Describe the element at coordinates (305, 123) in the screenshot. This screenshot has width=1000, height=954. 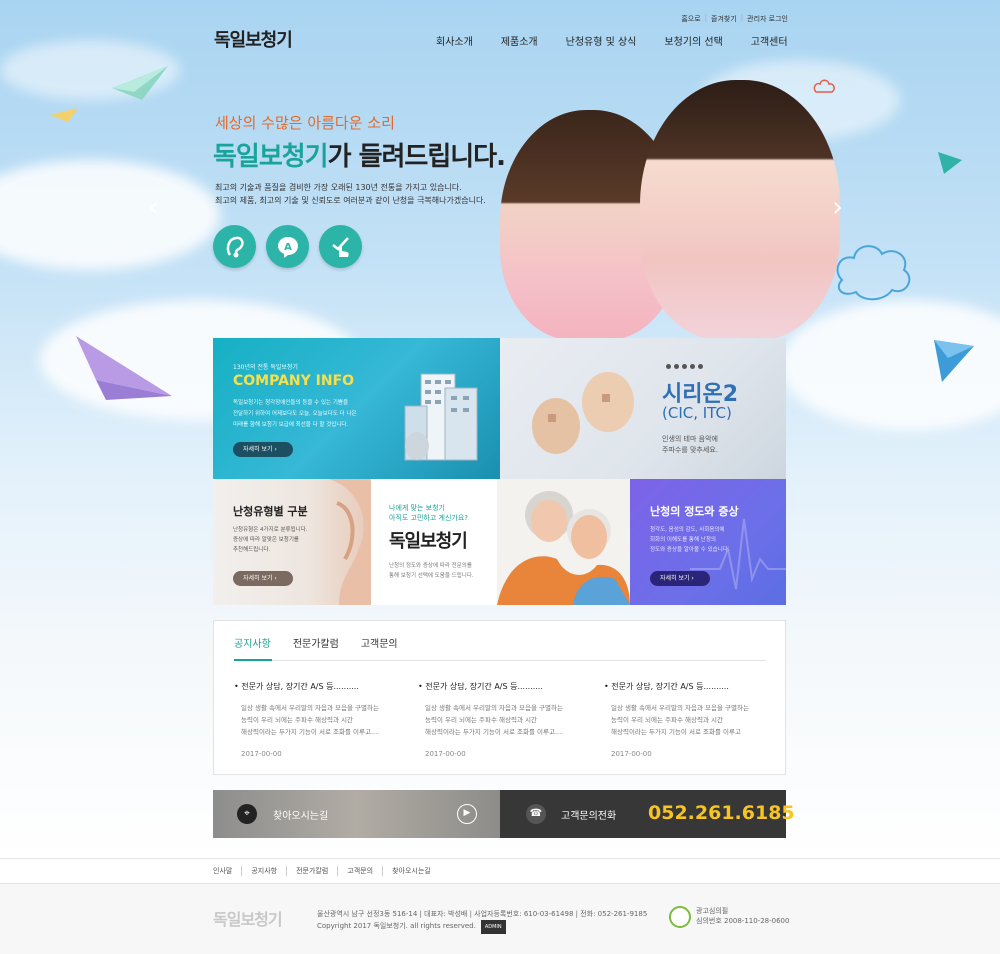
I see `hero-subtitle: 세상의 수많은 아름다운 소리` at that location.